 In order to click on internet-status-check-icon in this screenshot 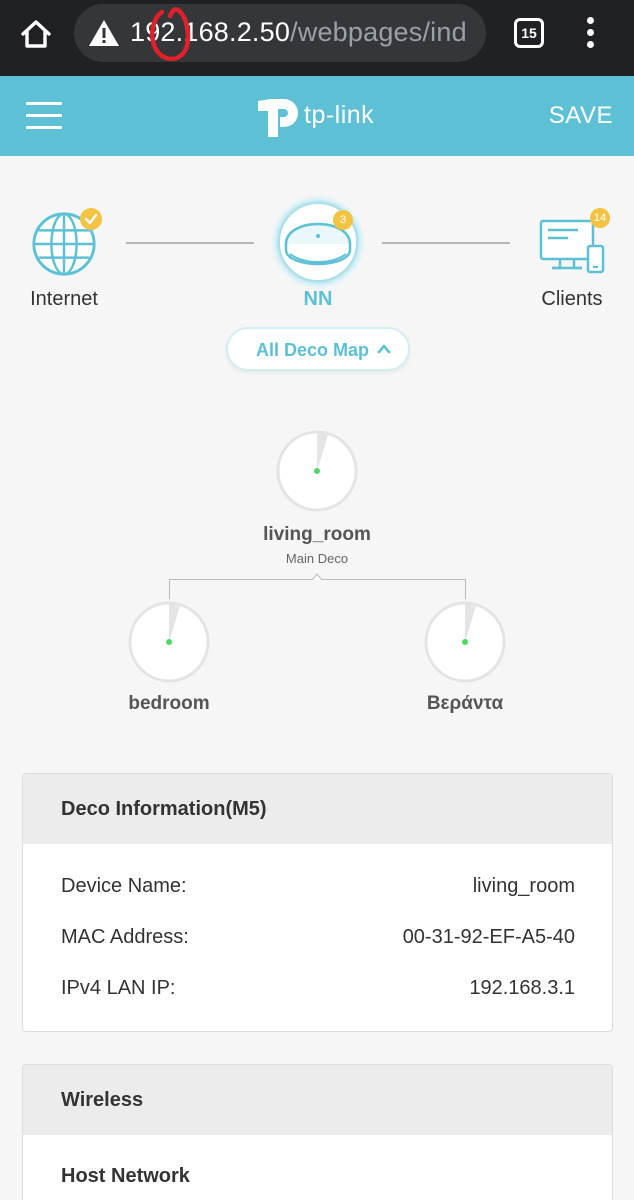, I will do `click(91, 219)`.